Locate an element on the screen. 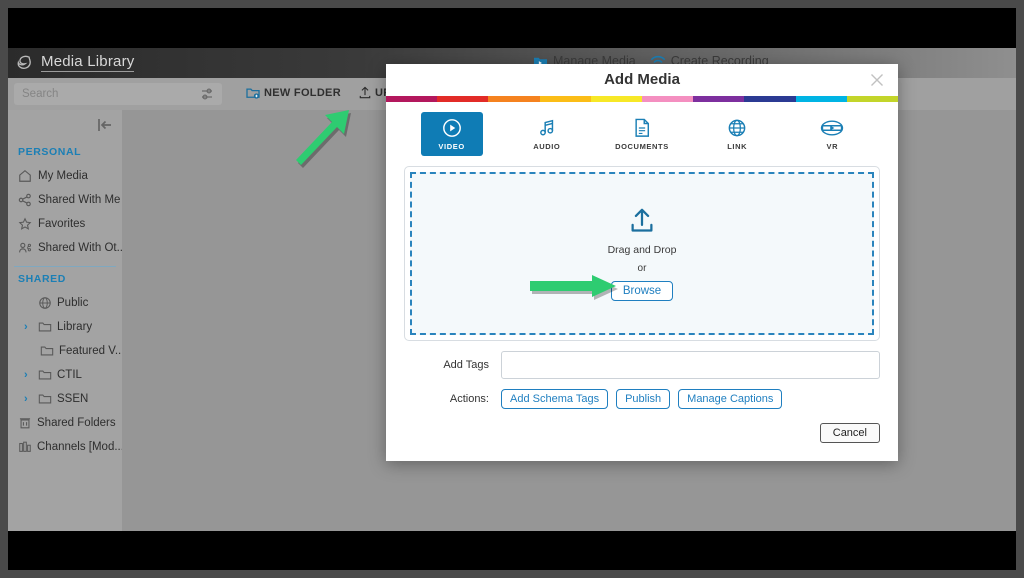 The image size is (1024, 578). sidebar-item-shared-folders: Shared Folders is located at coordinates (65, 423).